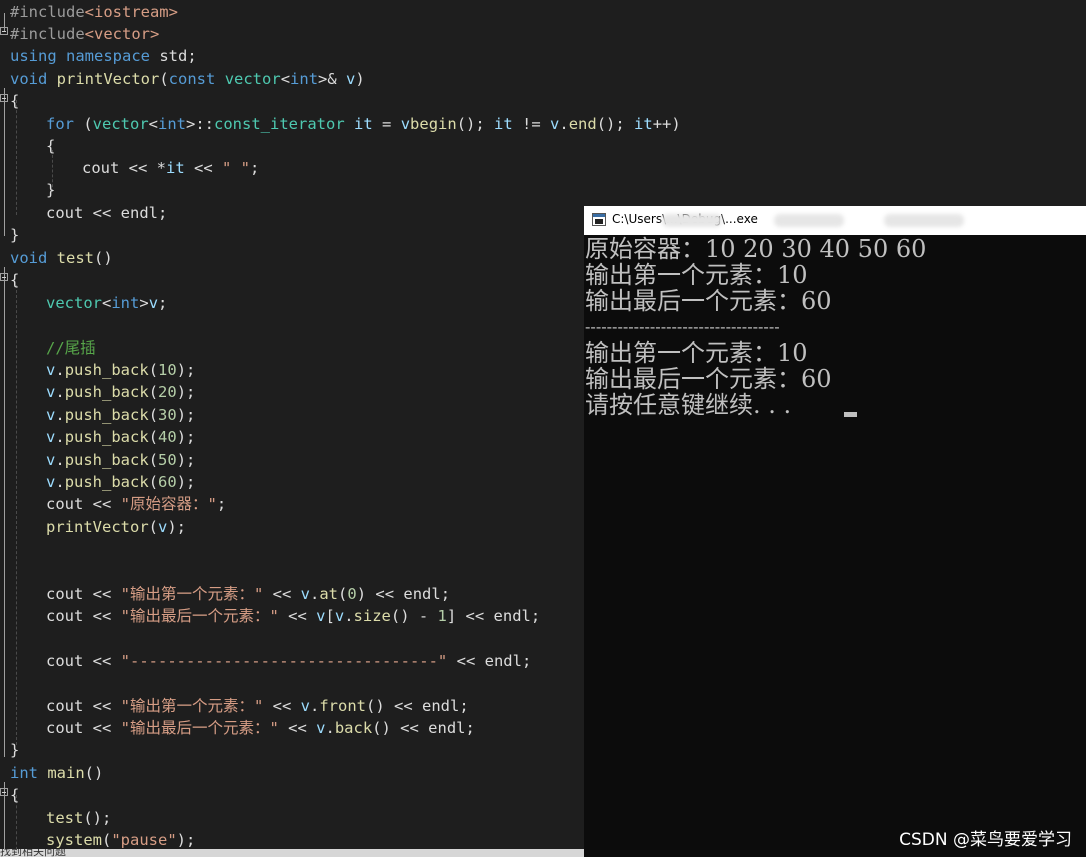  Describe the element at coordinates (33, 853) in the screenshot. I see `status-text: 找到相关问题` at that location.